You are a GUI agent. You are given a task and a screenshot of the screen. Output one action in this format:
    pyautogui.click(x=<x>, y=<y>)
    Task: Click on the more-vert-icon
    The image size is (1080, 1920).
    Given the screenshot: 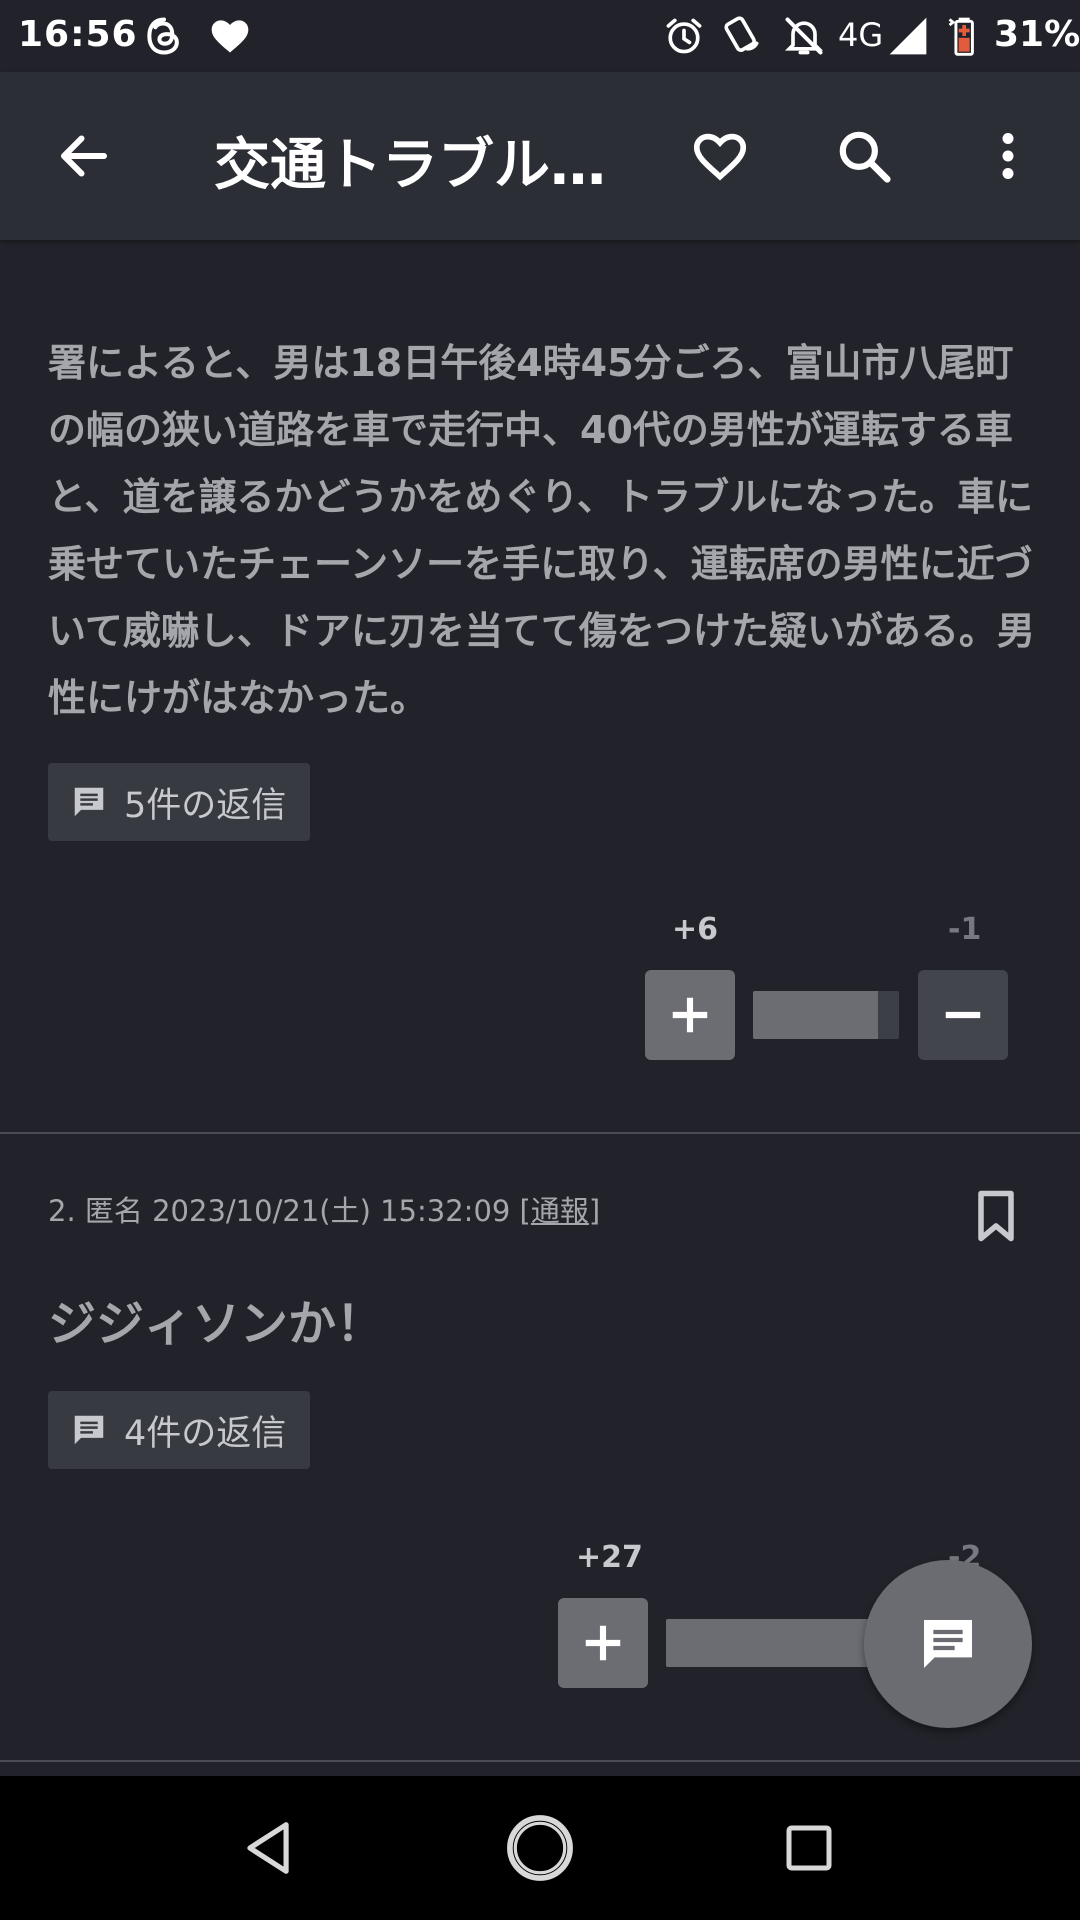 What is the action you would take?
    pyautogui.click(x=1008, y=156)
    